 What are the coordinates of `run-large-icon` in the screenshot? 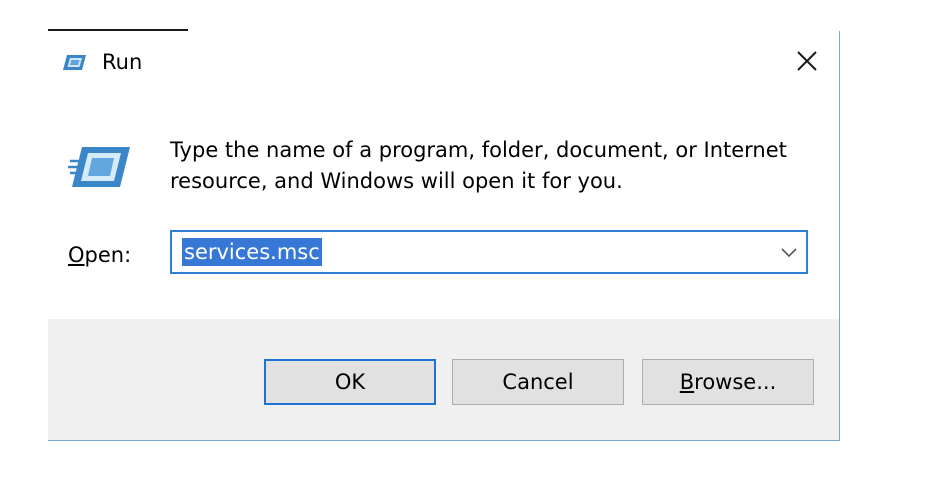 It's located at (100, 167).